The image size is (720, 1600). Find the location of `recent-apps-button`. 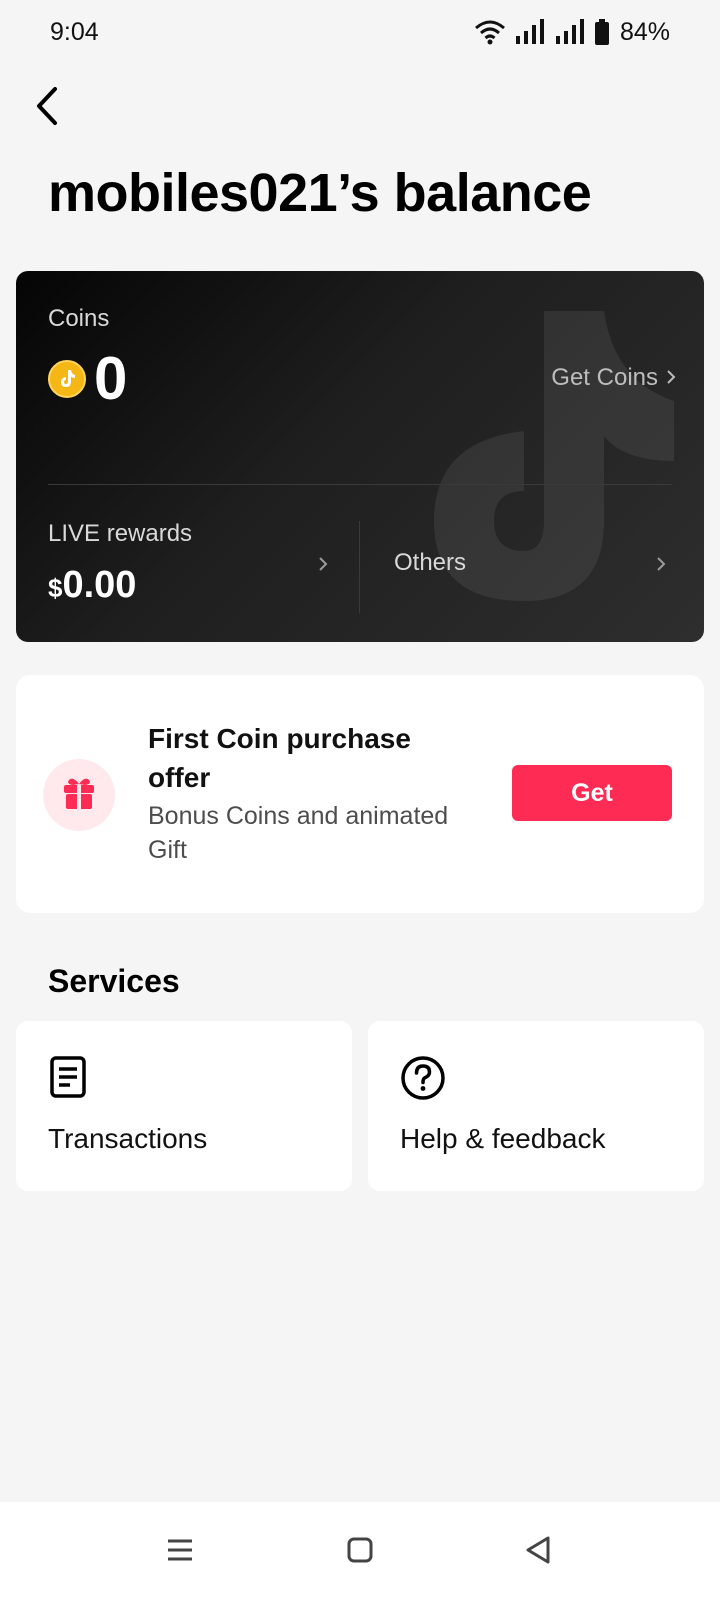

recent-apps-button is located at coordinates (180, 1552).